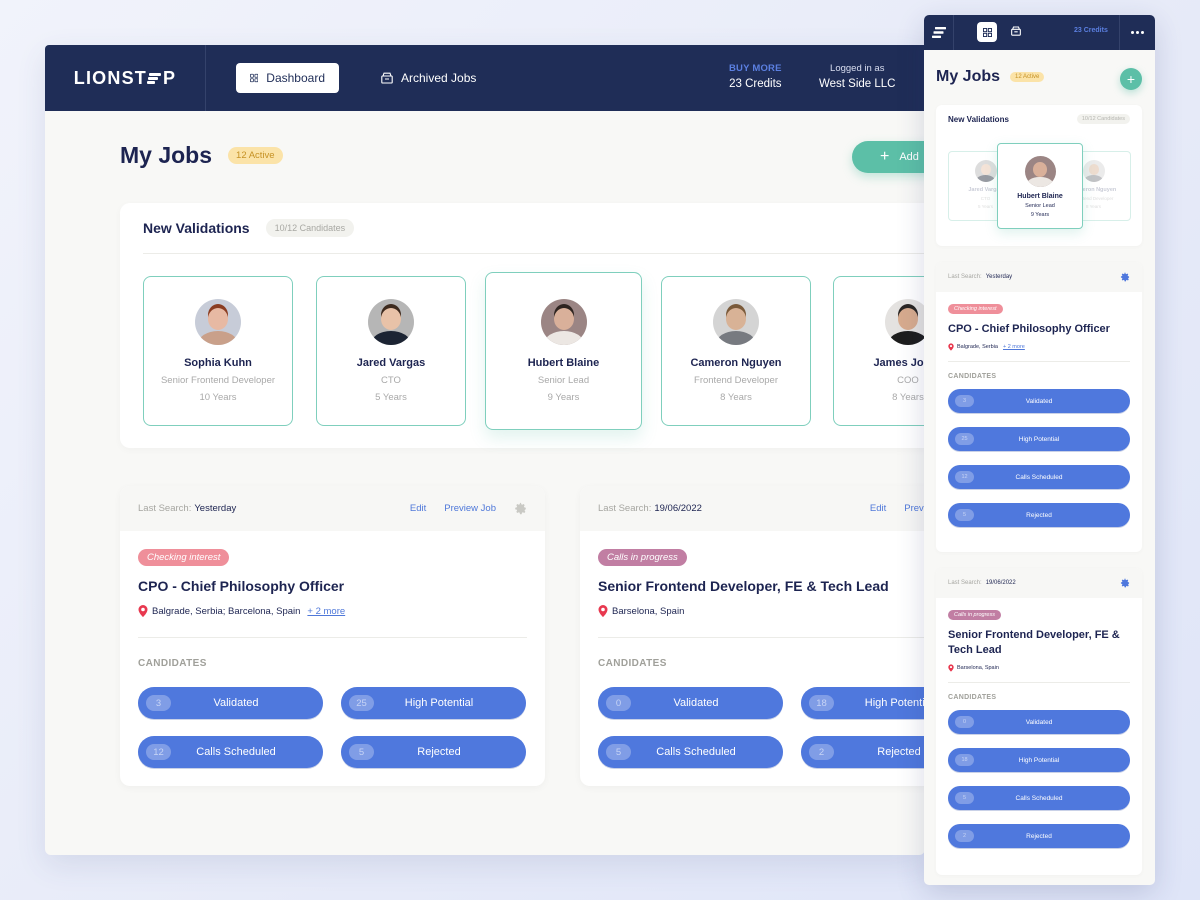  What do you see at coordinates (1000, 583) in the screenshot?
I see `last-search-value: 19/06/2022` at bounding box center [1000, 583].